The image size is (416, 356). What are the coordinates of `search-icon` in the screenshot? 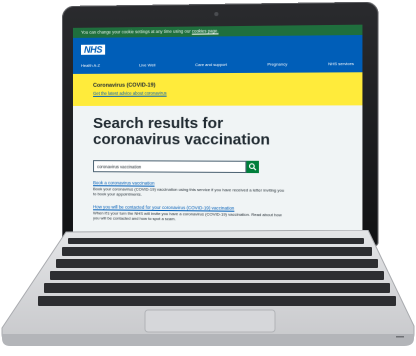 It's located at (253, 167).